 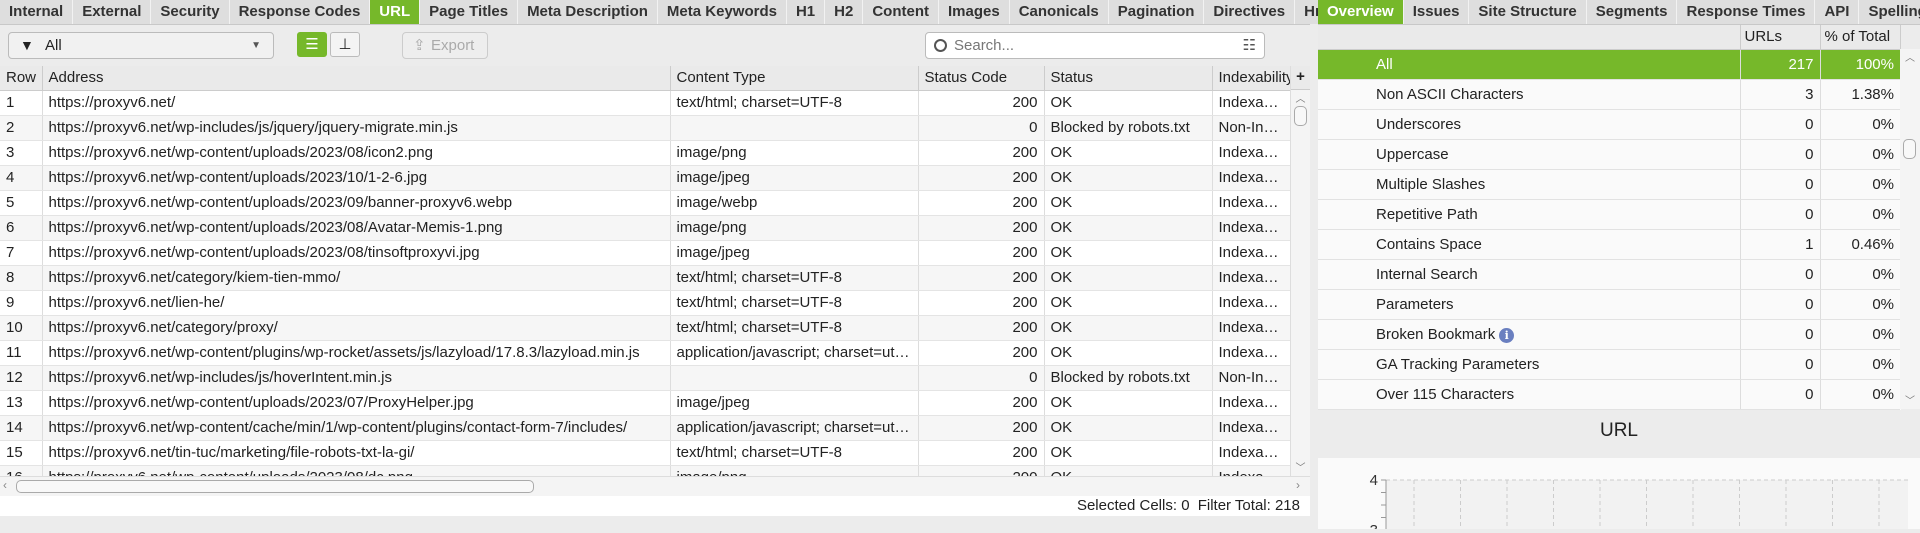 I want to click on tree-view-button: ⊥, so click(x=345, y=44).